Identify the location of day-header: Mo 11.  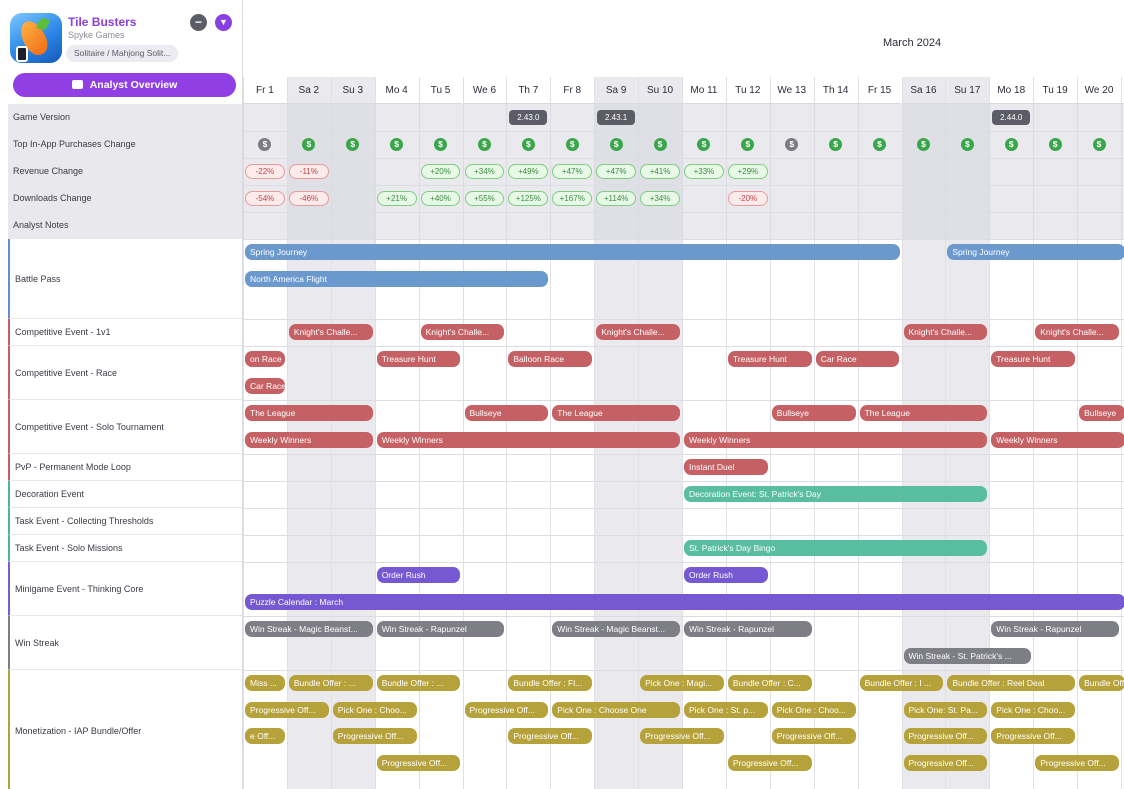
(704, 90).